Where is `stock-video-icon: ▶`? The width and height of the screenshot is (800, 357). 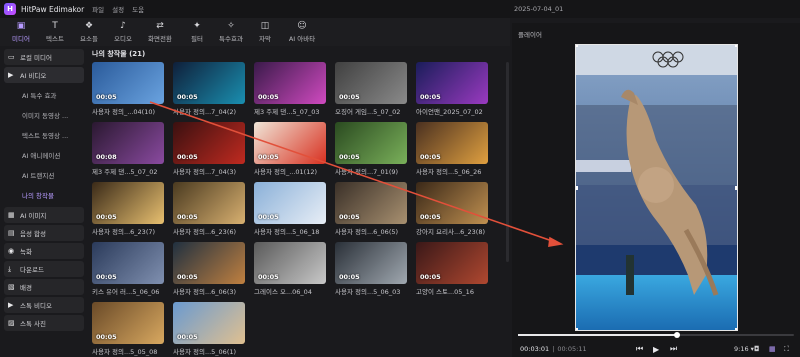 stock-video-icon: ▶ is located at coordinates (11, 304).